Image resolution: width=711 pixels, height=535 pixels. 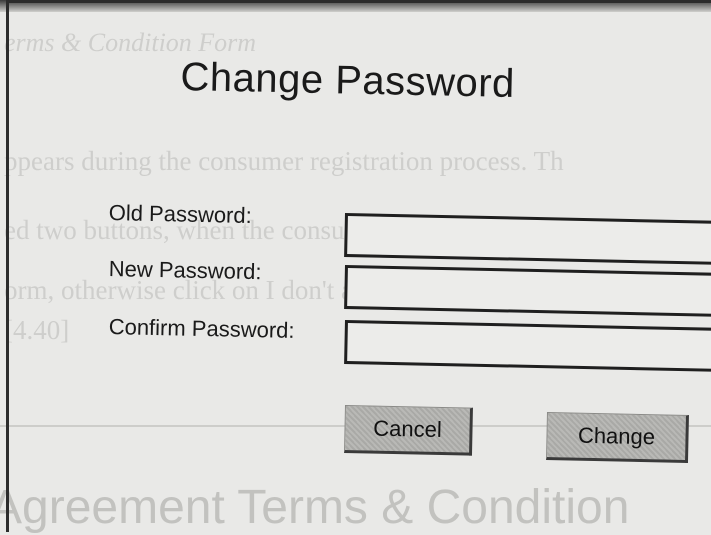 I want to click on new-password-field, so click(x=527, y=291).